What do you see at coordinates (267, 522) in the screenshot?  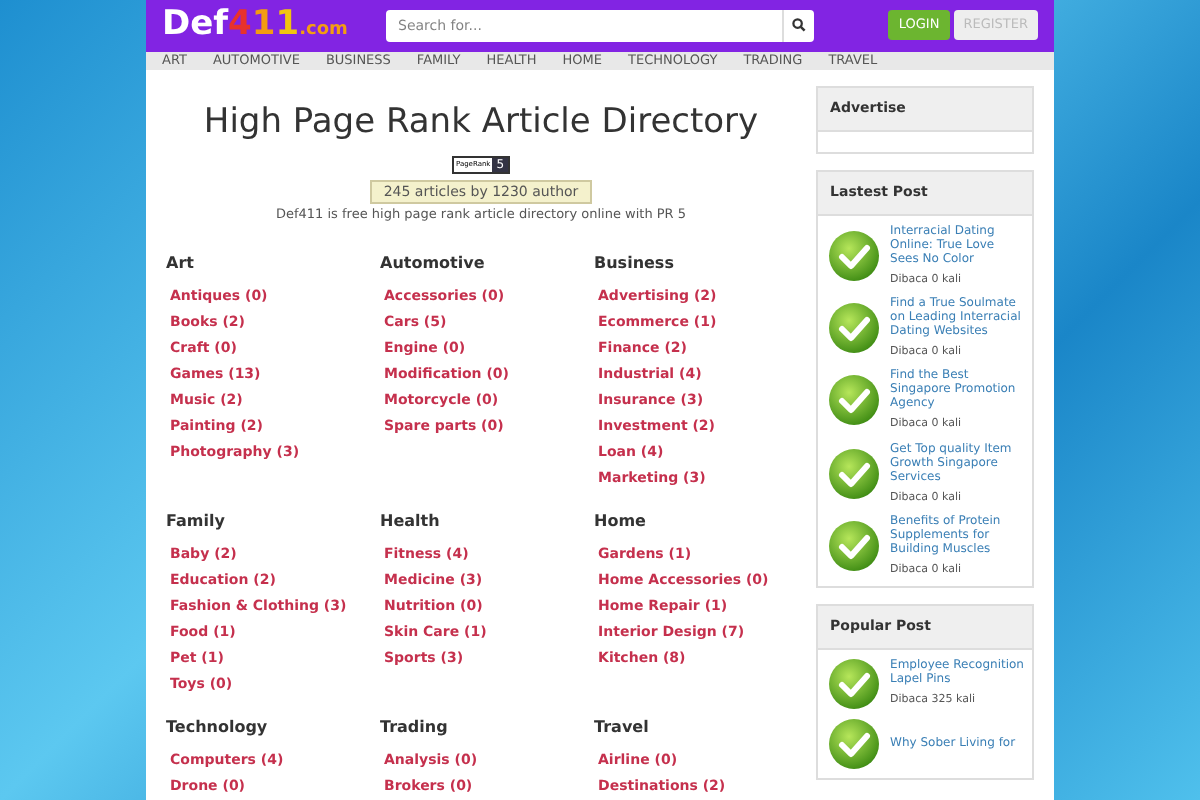 I see `category-heading: Family` at bounding box center [267, 522].